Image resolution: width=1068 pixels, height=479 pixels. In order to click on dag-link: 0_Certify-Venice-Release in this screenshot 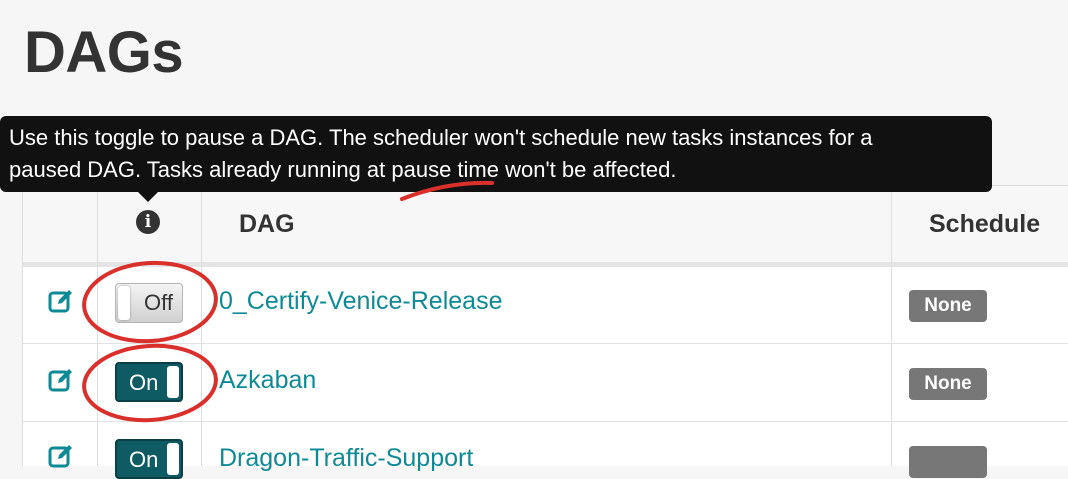, I will do `click(360, 301)`.